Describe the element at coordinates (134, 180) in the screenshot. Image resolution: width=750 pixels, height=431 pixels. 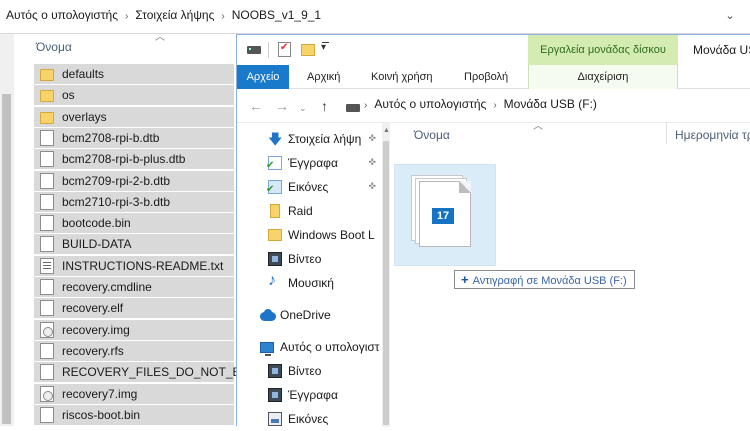
I see `file-row: bcm2709-rpi-2-b.dtb` at that location.